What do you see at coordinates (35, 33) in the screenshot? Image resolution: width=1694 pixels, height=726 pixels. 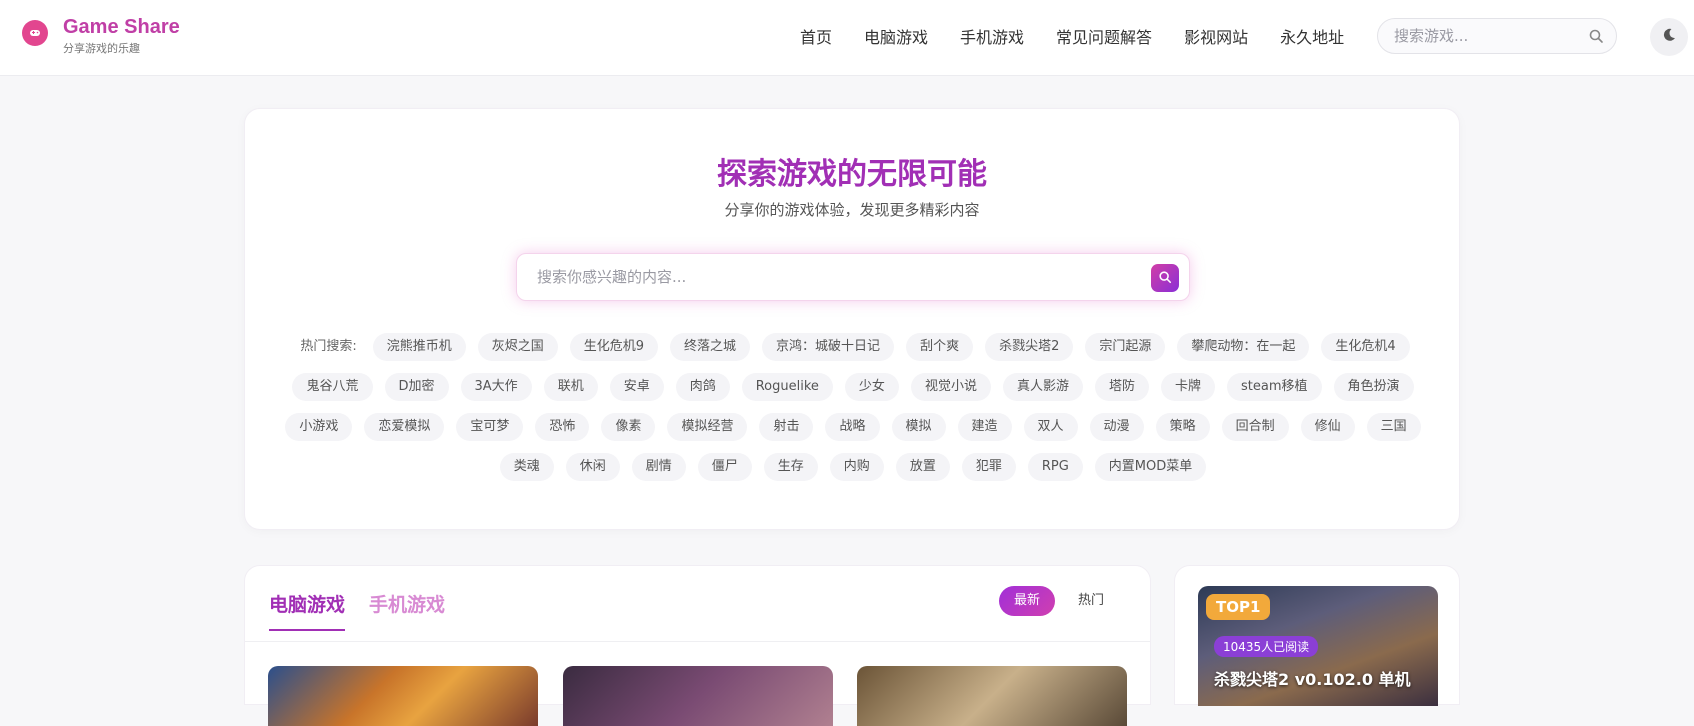 I see `game-controller-icon` at bounding box center [35, 33].